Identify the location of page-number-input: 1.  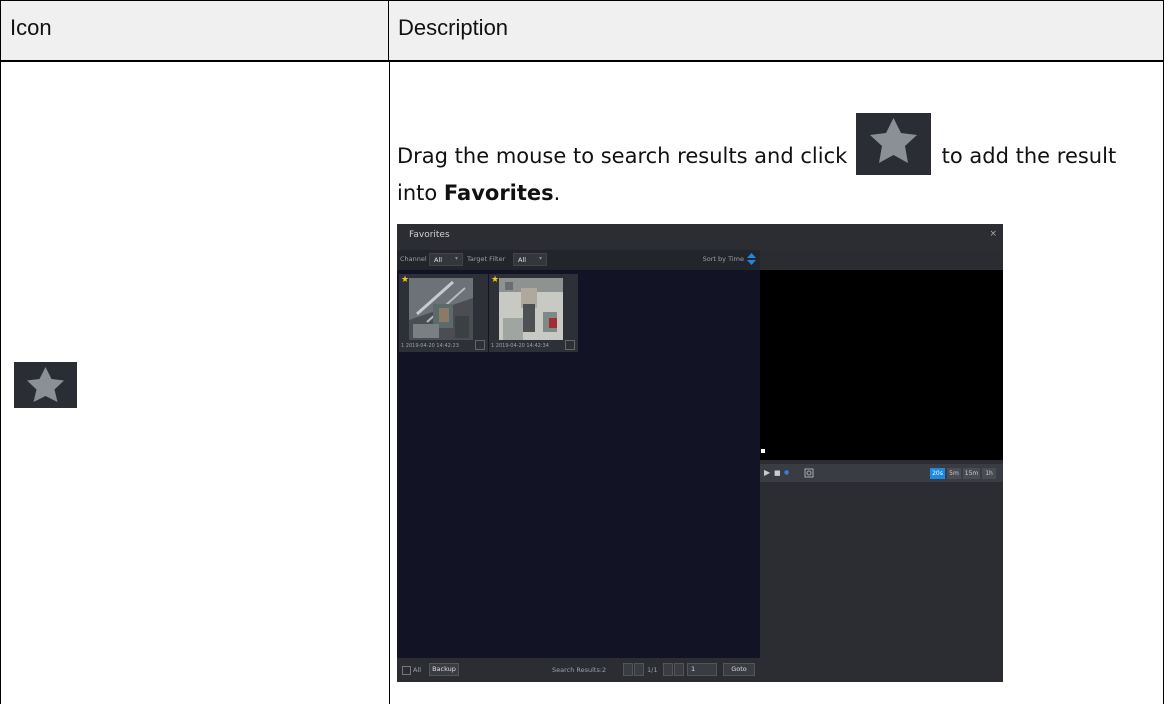
(702, 669).